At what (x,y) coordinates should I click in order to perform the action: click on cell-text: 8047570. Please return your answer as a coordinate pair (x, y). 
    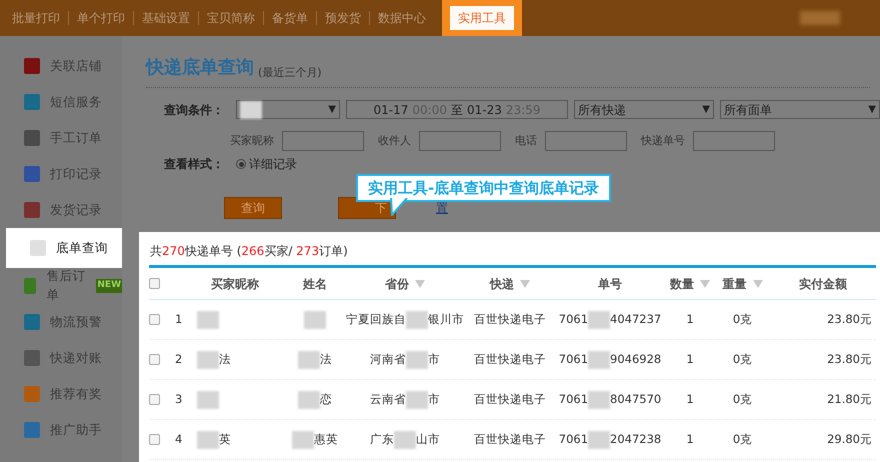
    Looking at the image, I should click on (636, 399).